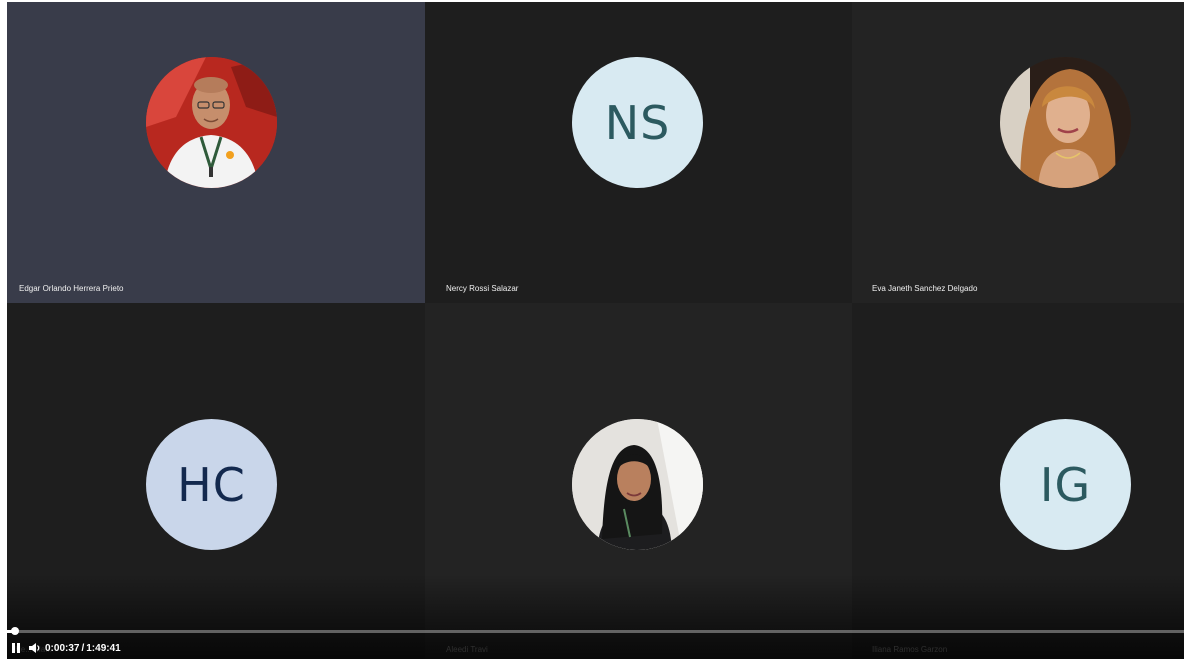  What do you see at coordinates (910, 649) in the screenshot?
I see `participant-name: Iliana Ramos Garzon` at bounding box center [910, 649].